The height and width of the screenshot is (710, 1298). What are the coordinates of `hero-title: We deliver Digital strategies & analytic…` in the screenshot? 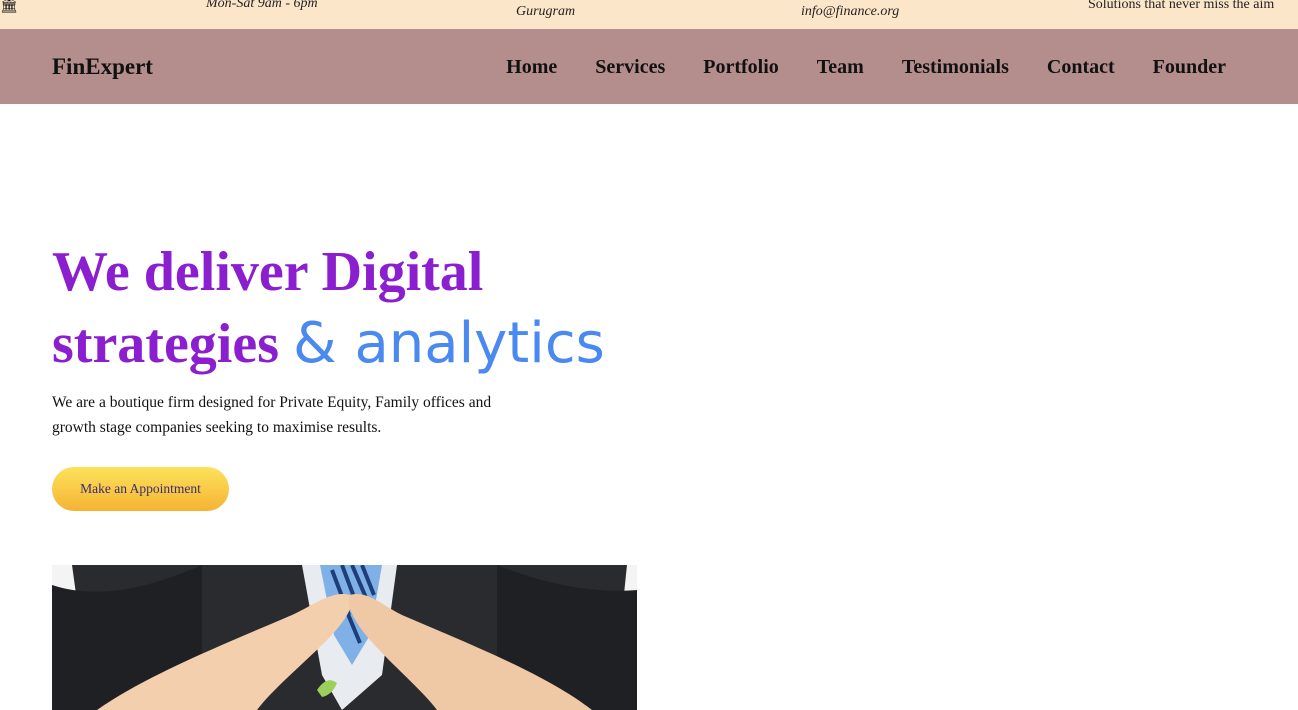 It's located at (377, 308).